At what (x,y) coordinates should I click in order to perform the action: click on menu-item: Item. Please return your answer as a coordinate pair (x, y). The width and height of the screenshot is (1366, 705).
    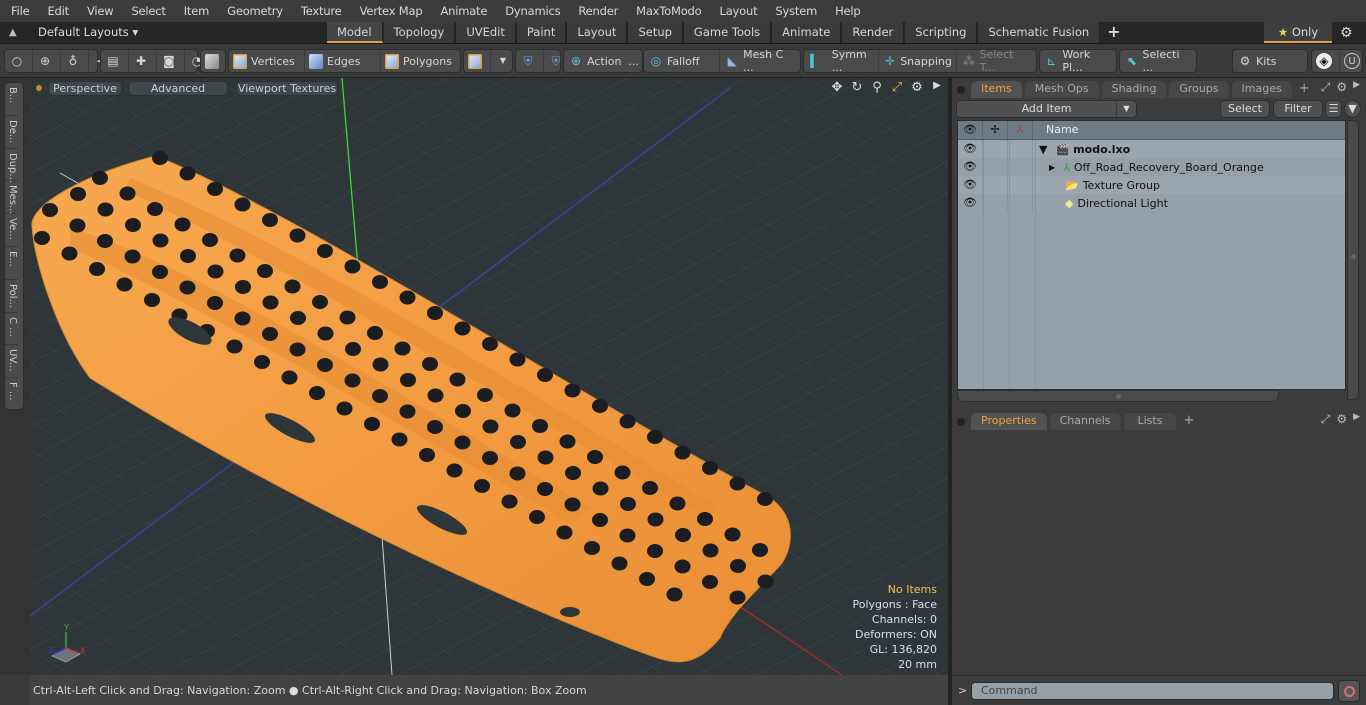
    Looking at the image, I should click on (194, 11).